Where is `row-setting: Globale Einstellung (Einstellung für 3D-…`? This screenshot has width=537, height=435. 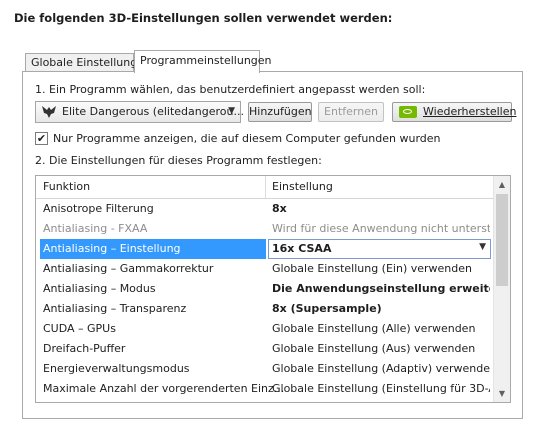 row-setting: Globale Einstellung (Einstellung für 3D-… is located at coordinates (381, 388).